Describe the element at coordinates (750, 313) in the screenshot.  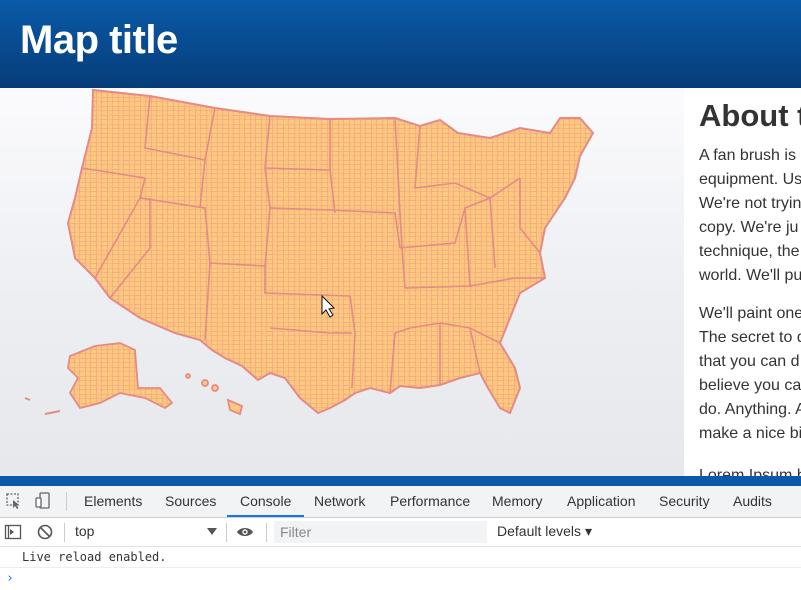
I see `text-line: We'll paint one` at that location.